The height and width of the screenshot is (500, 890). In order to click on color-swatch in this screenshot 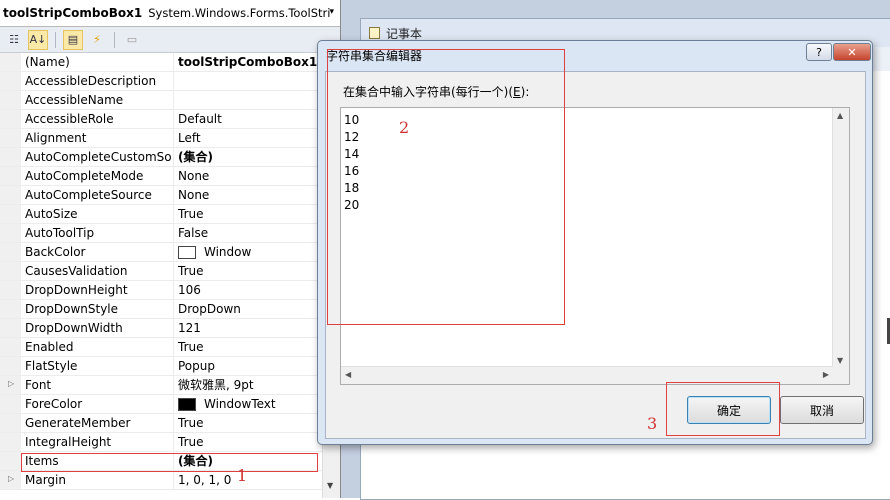, I will do `click(187, 252)`.